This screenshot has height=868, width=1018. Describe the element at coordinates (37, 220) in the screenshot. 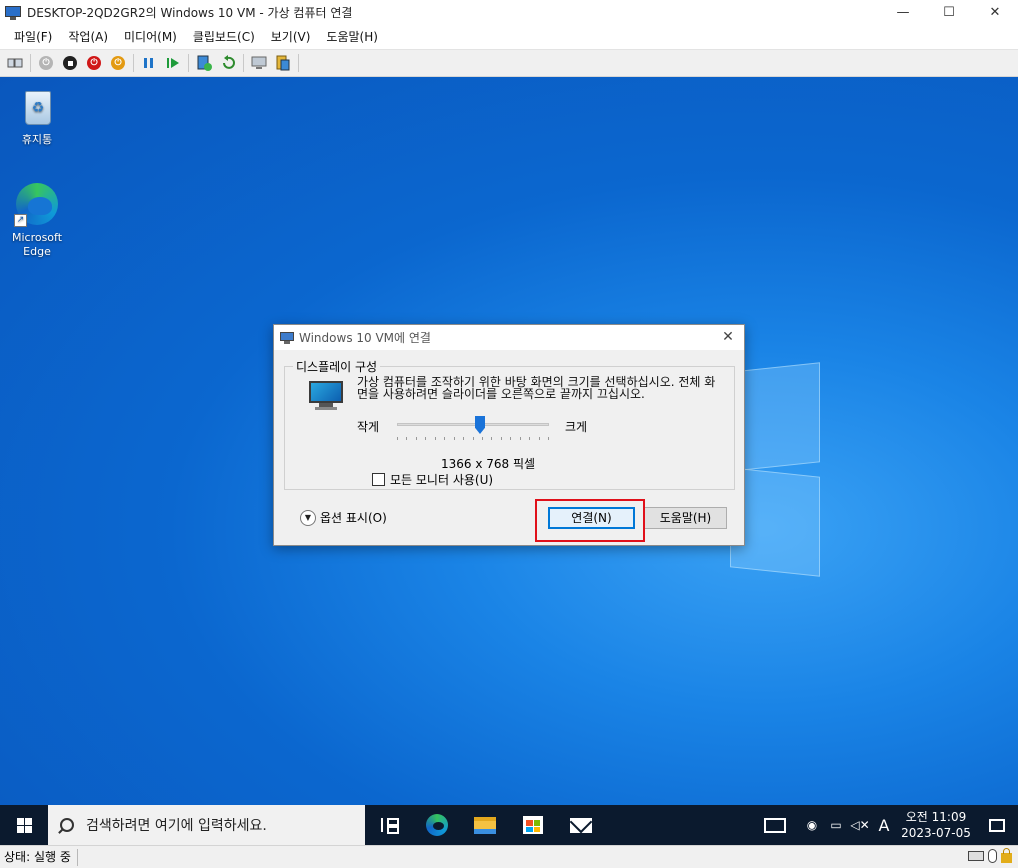

I see `desktop-icon-microsoft-edge: ↗ Microsoft Edge` at that location.